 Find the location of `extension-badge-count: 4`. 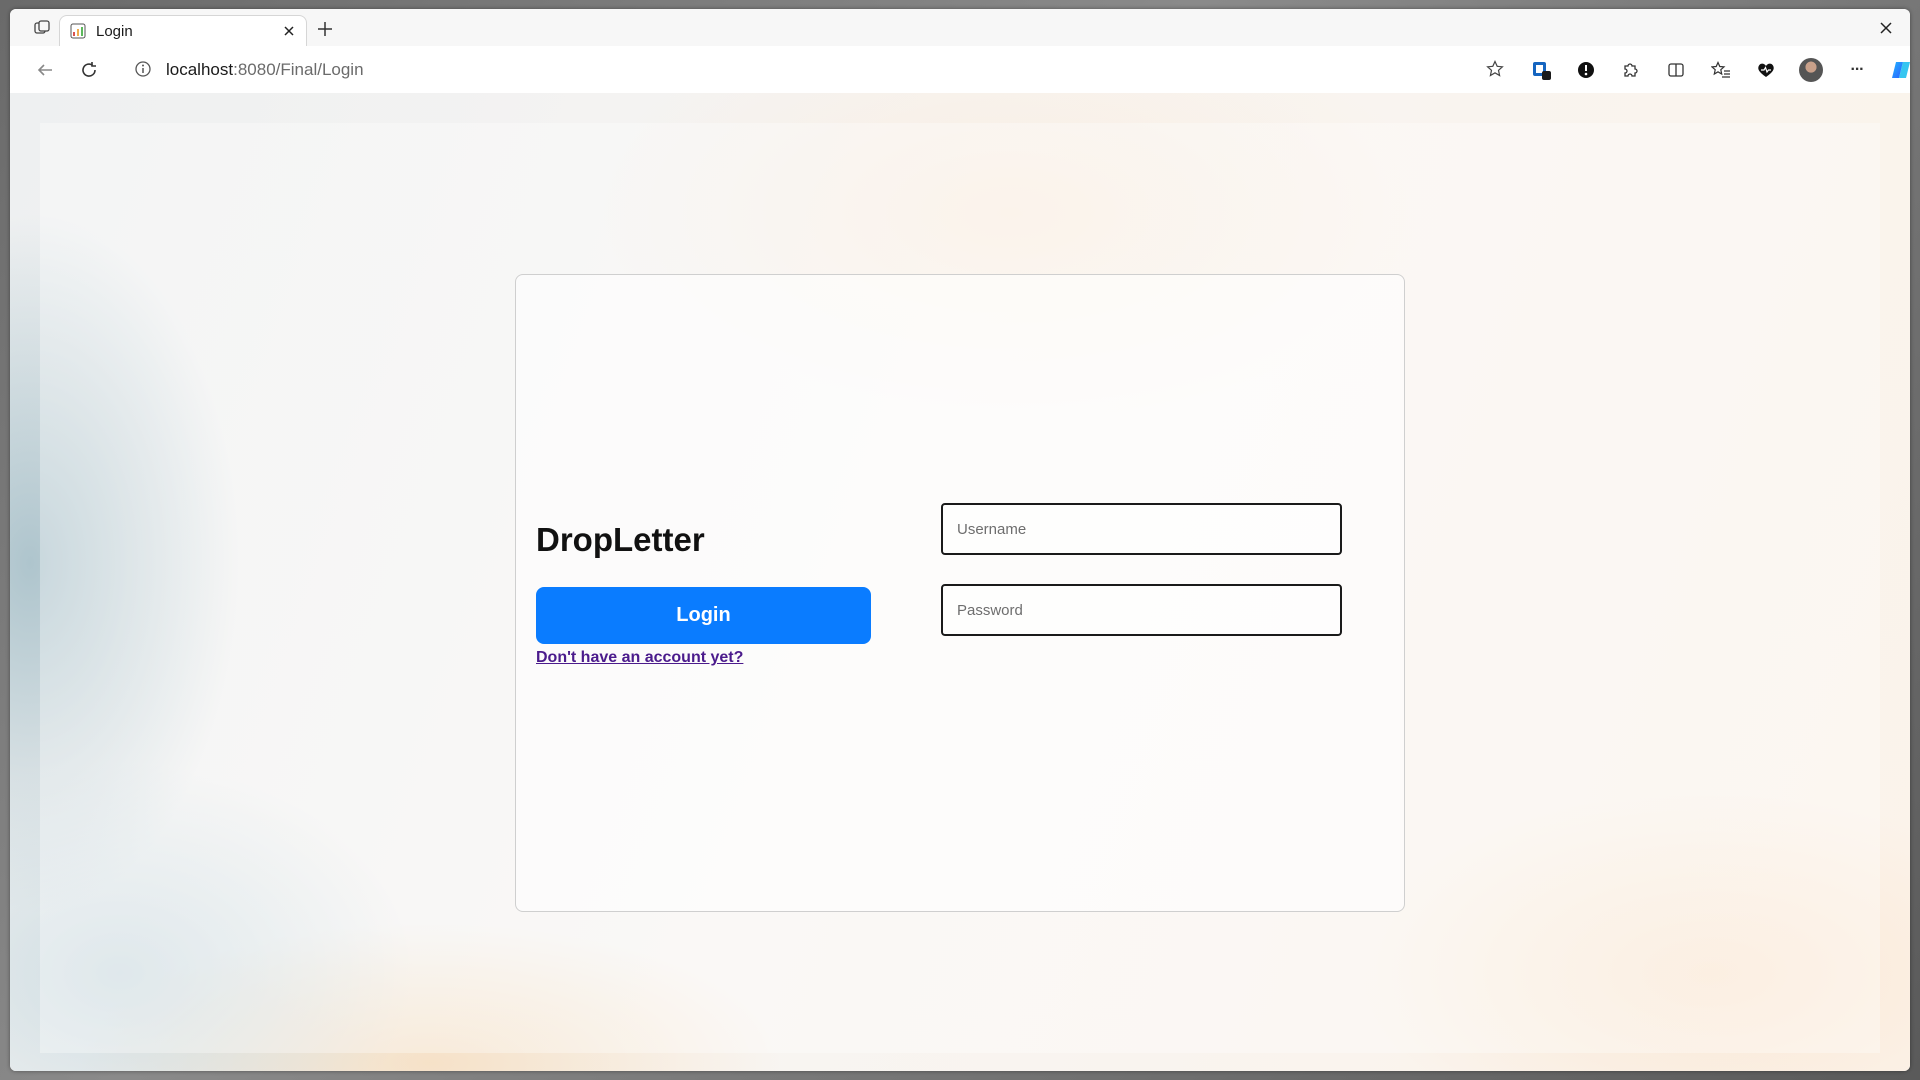

extension-badge-count: 4 is located at coordinates (1552, 79).